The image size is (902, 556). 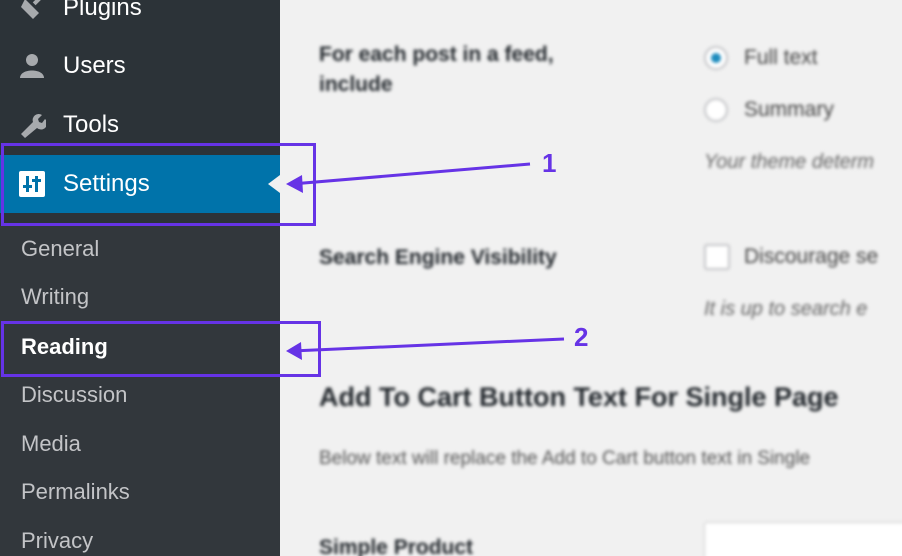 I want to click on annotation-arrows, so click(x=425, y=261).